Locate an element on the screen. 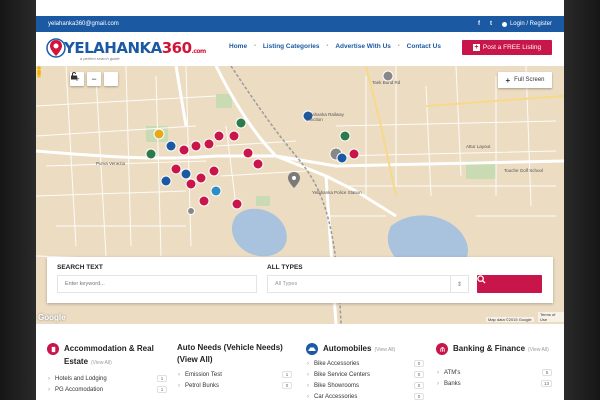 Image resolution: width=600 pixels, height=400 pixels. category-item: PG Accomodation1 is located at coordinates (107, 389).